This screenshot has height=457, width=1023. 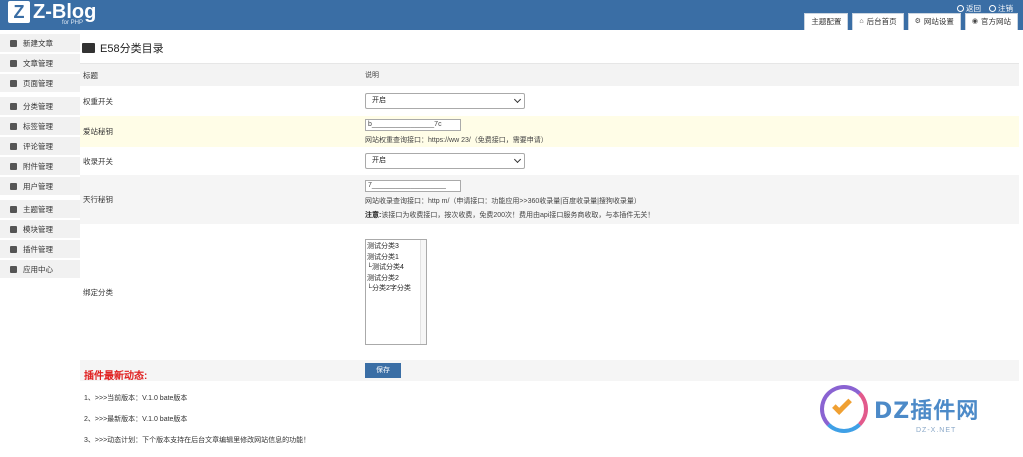 I want to click on header-tabs: 主题配置 ⌂ 后台首页 ⚙ 网站设置 ◉ 官方网站, so click(x=911, y=21).